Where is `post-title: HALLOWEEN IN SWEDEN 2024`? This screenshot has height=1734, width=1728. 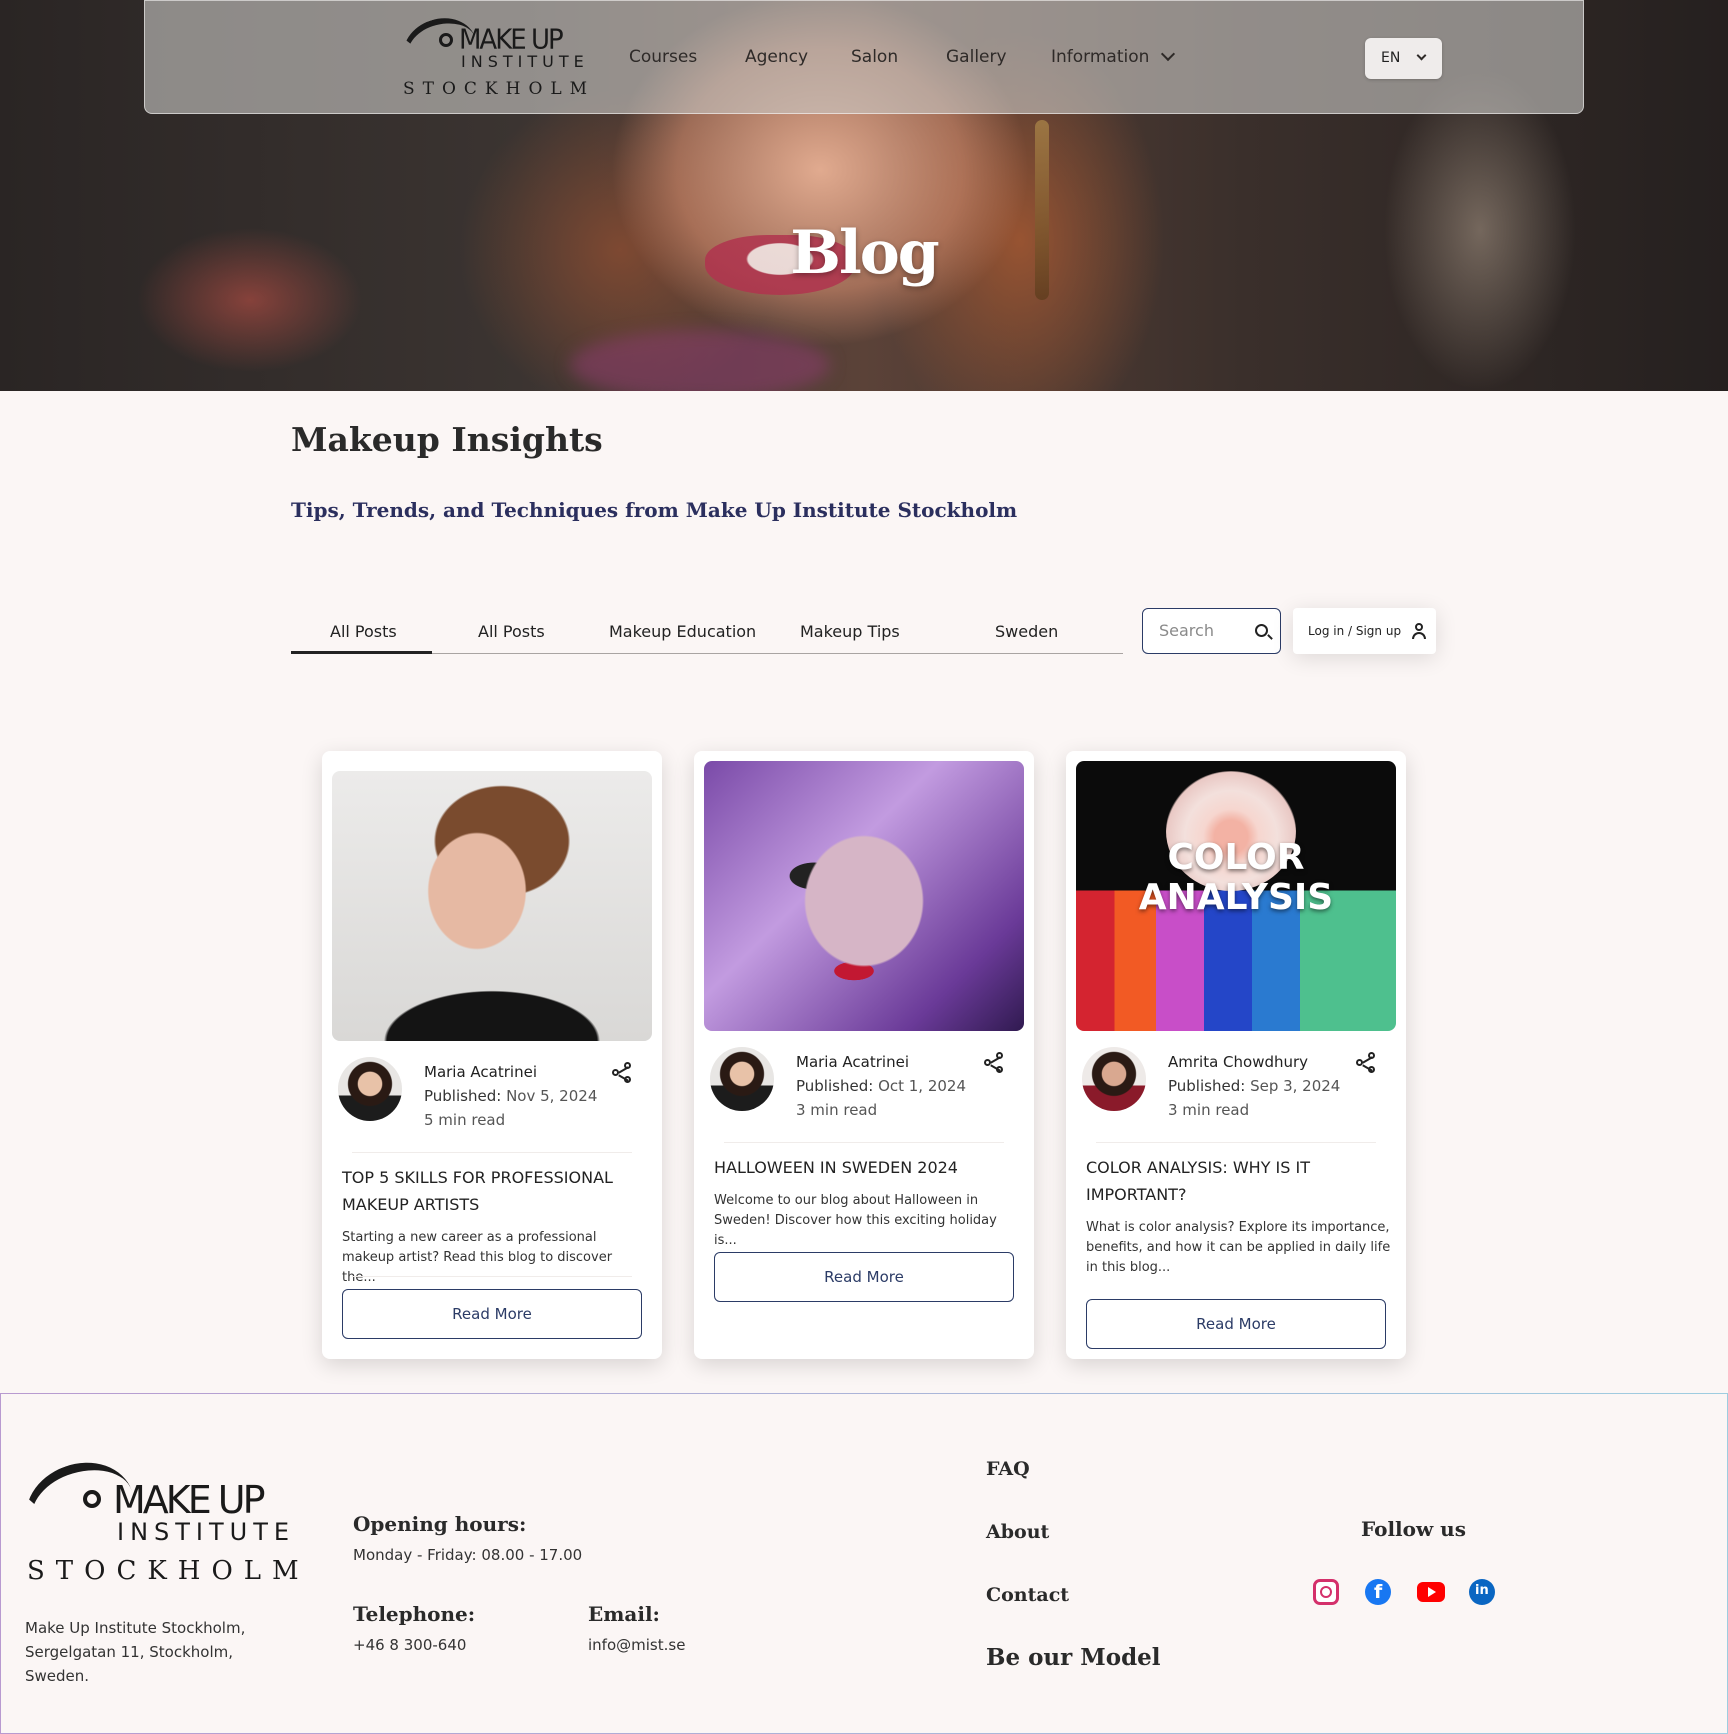
post-title: HALLOWEEN IN SWEDEN 2024 is located at coordinates (864, 1167).